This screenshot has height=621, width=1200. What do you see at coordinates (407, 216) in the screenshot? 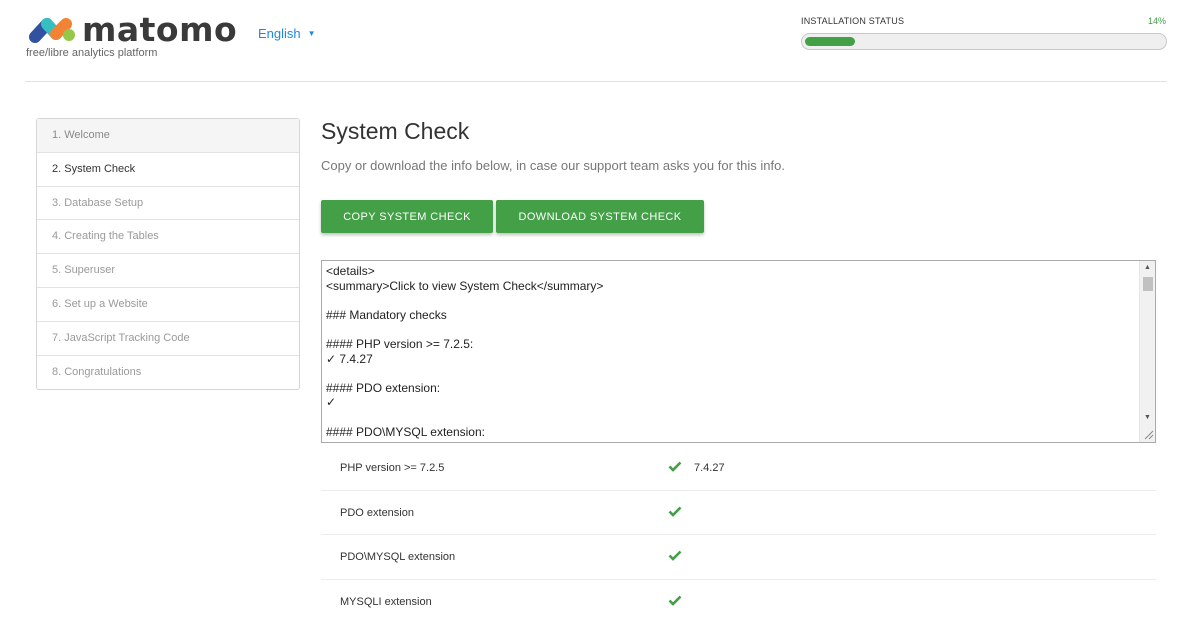
I see `copy-system-check-button: COPY SYSTEM CHECK` at bounding box center [407, 216].